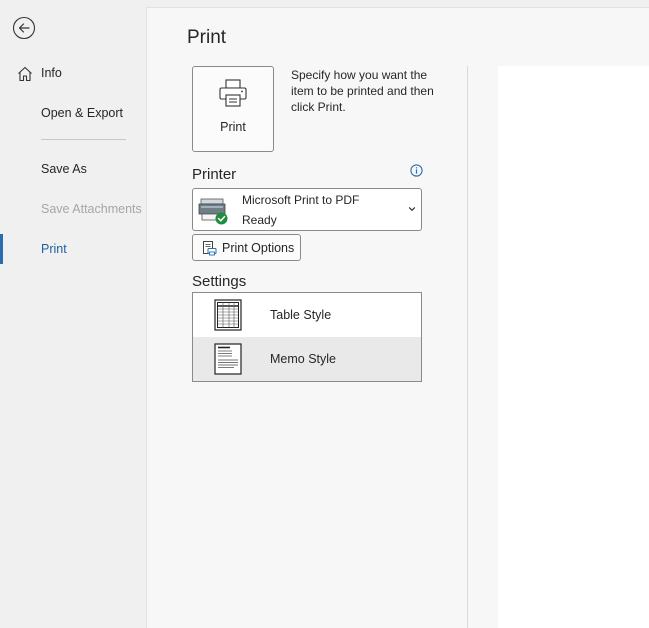 Image resolution: width=649 pixels, height=628 pixels. What do you see at coordinates (214, 174) in the screenshot?
I see `printer-section-label: Printer` at bounding box center [214, 174].